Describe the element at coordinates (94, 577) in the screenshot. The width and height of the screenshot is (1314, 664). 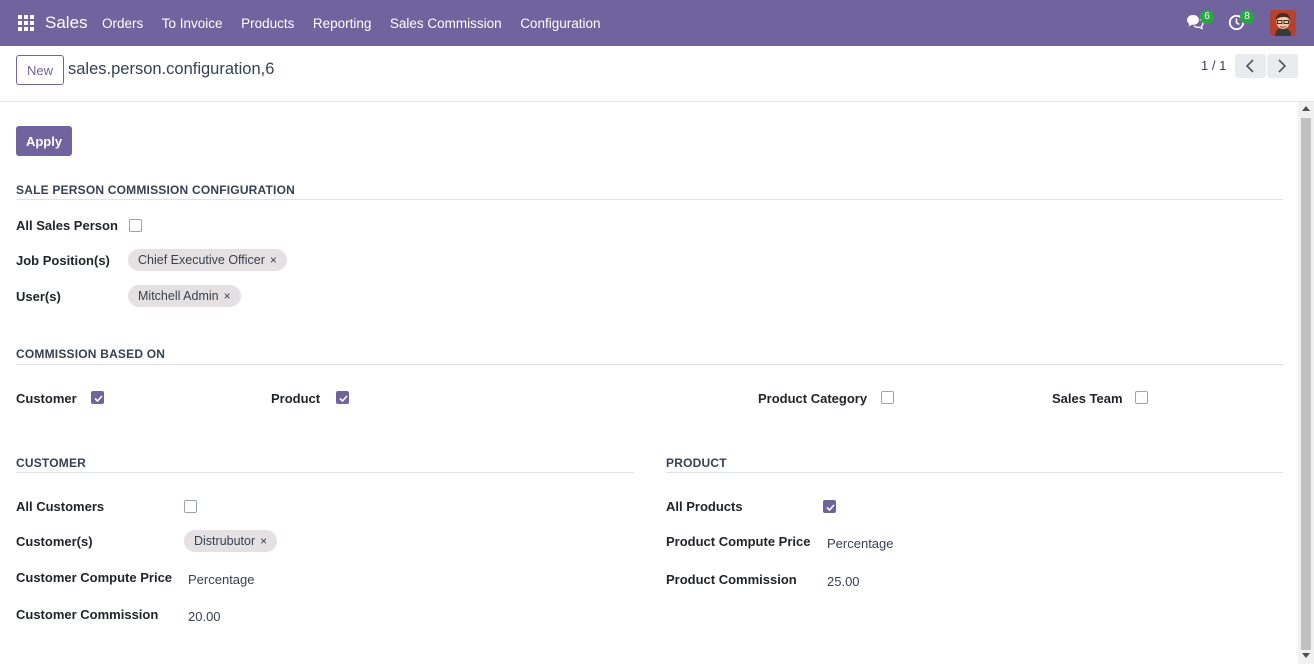
I see `customer-compute-price-label: Customer Compute Price` at that location.